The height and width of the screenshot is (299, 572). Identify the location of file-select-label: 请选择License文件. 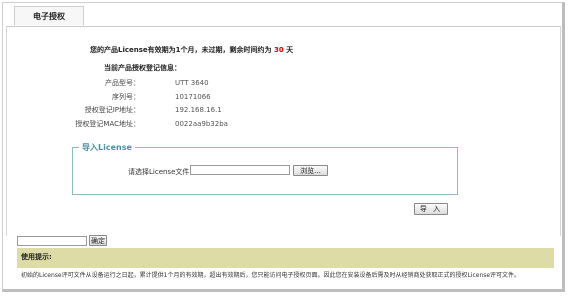
(159, 172).